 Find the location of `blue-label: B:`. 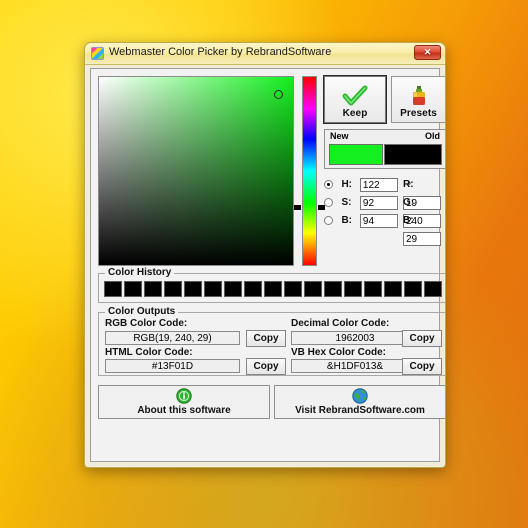

blue-label: B: is located at coordinates (408, 221).